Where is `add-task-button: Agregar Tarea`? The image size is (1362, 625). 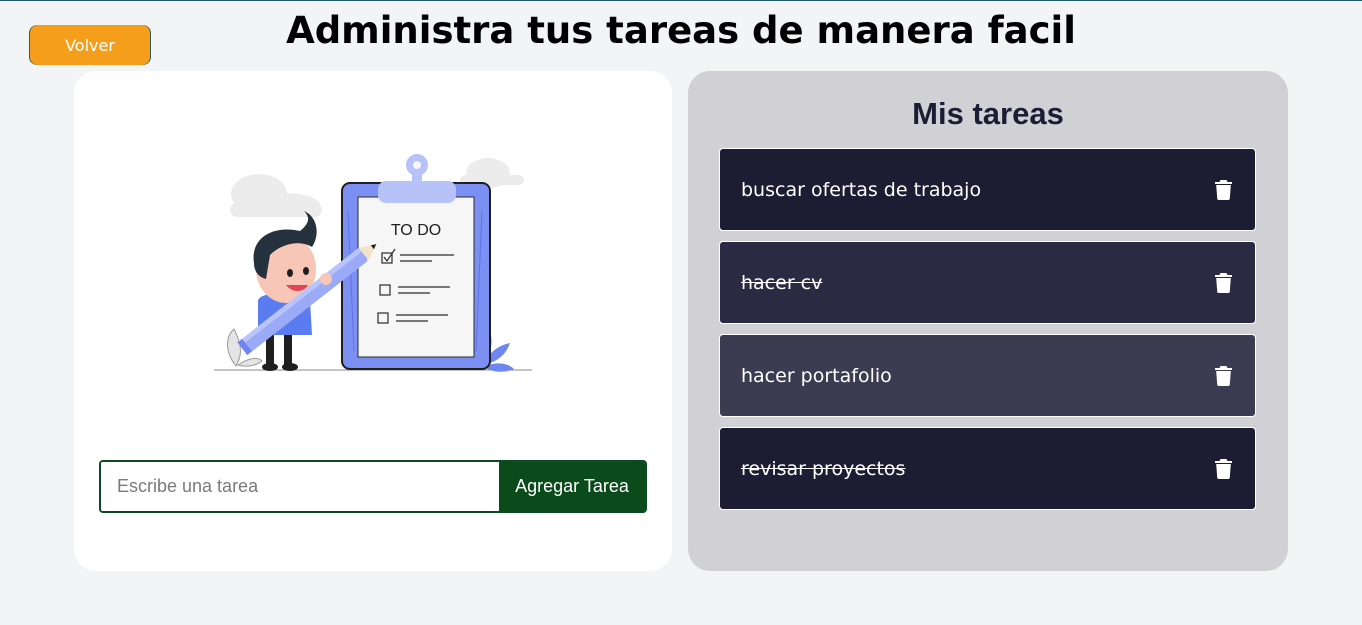 add-task-button: Agregar Tarea is located at coordinates (572, 486).